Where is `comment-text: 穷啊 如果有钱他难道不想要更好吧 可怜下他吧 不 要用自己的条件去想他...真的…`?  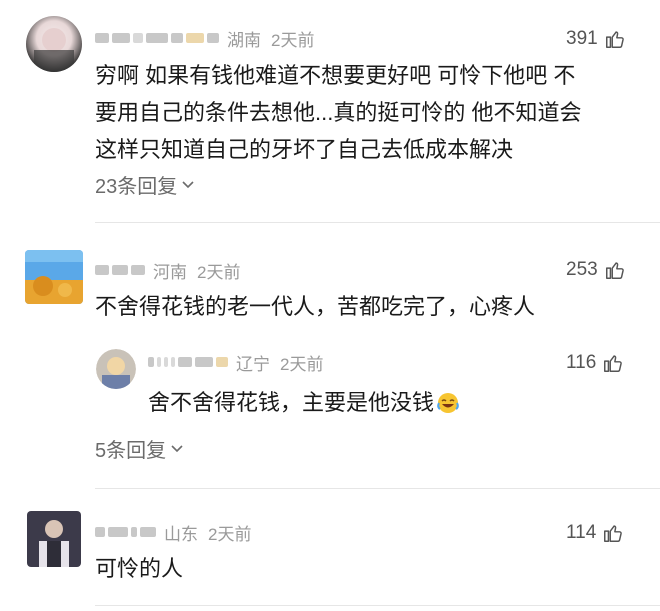
comment-text: 穷啊 如果有钱他难道不想要更好吧 可怜下他吧 不 要用自己的条件去想他...真的… is located at coordinates (338, 112).